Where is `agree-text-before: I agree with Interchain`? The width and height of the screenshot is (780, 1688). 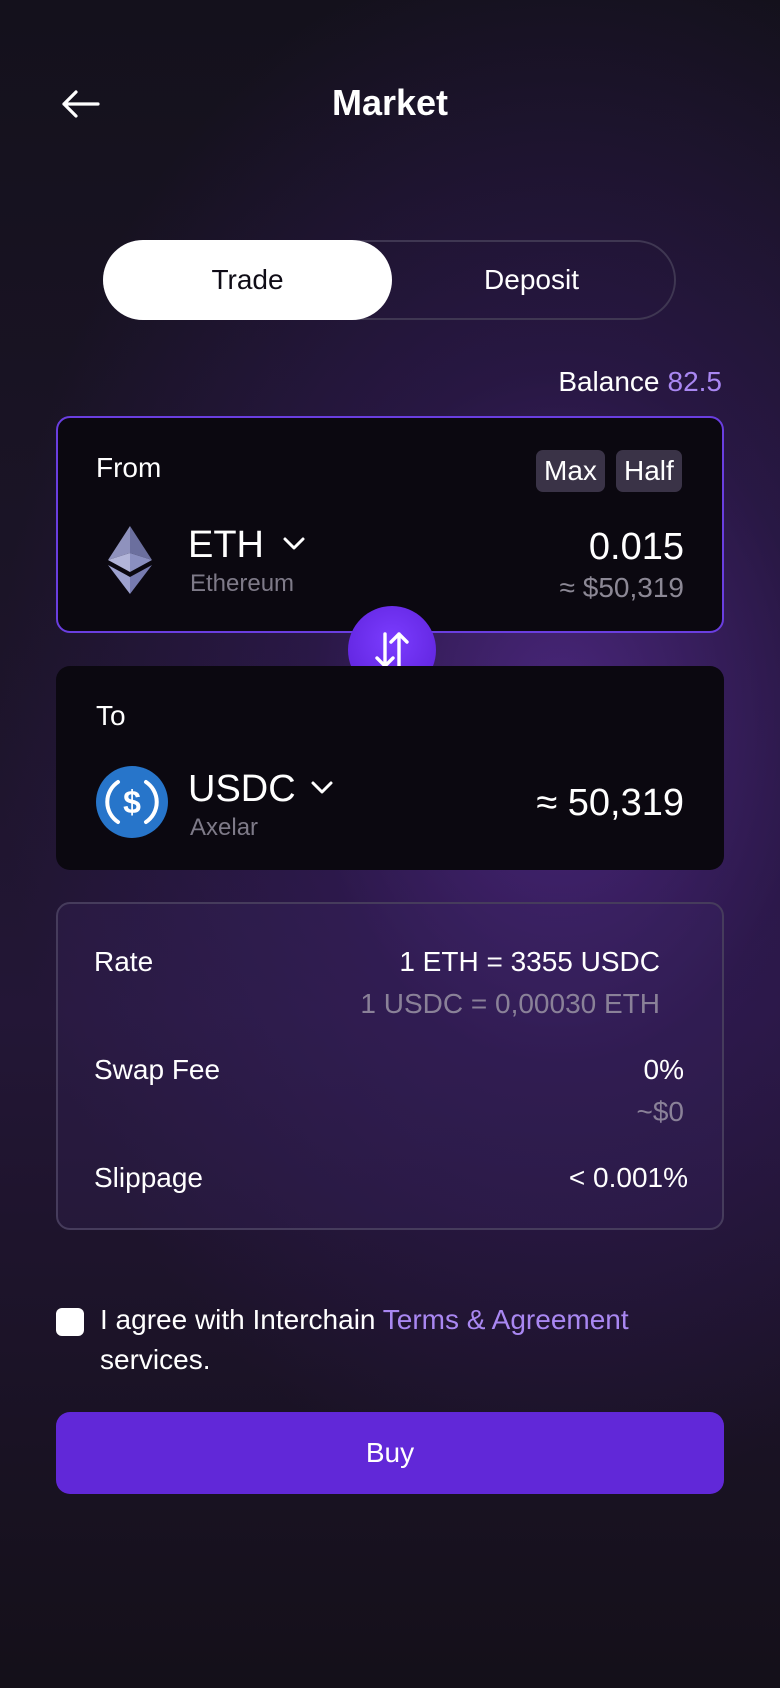
agree-text-before: I agree with Interchain is located at coordinates (241, 1319).